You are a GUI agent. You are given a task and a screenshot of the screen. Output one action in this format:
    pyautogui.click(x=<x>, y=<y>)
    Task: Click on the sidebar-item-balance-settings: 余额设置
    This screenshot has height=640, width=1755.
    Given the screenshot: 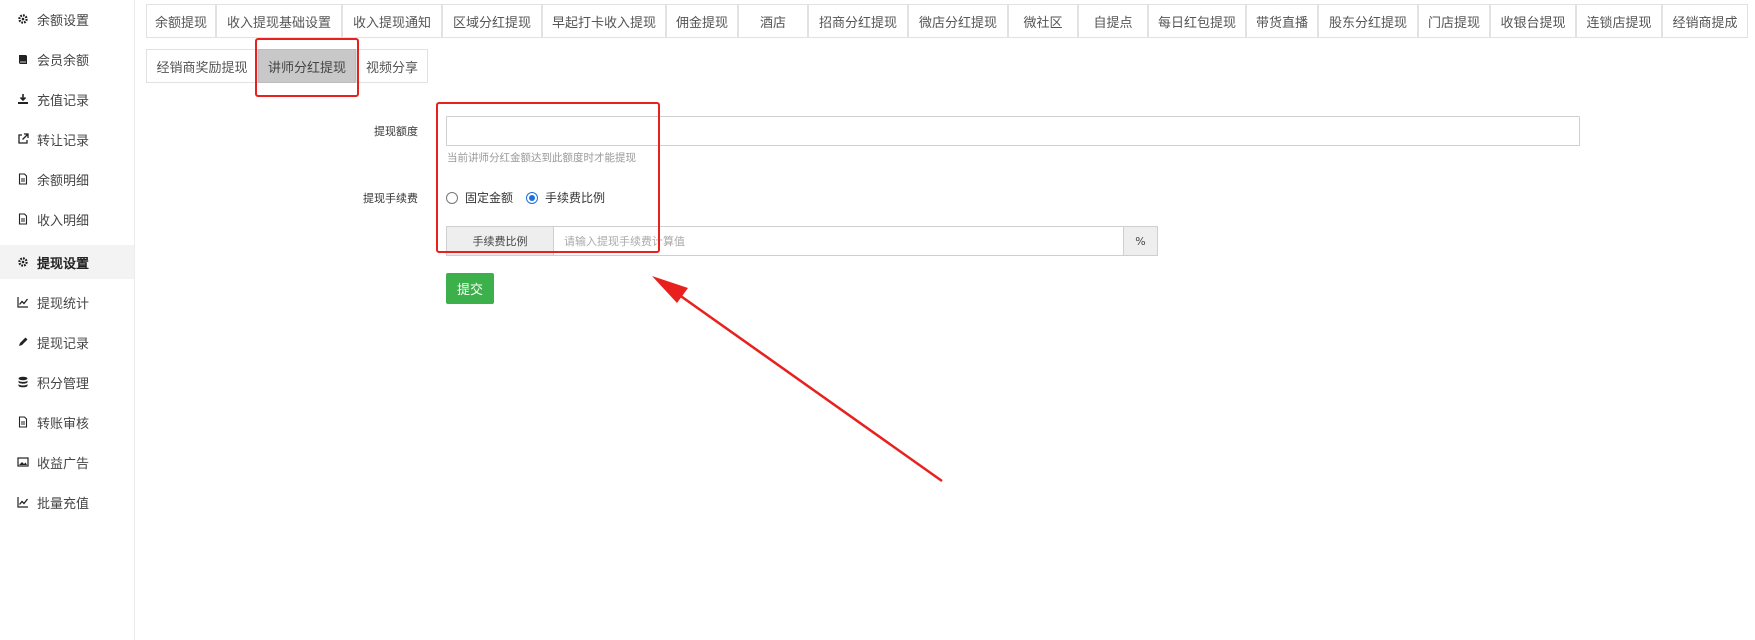 What is the action you would take?
    pyautogui.click(x=67, y=19)
    